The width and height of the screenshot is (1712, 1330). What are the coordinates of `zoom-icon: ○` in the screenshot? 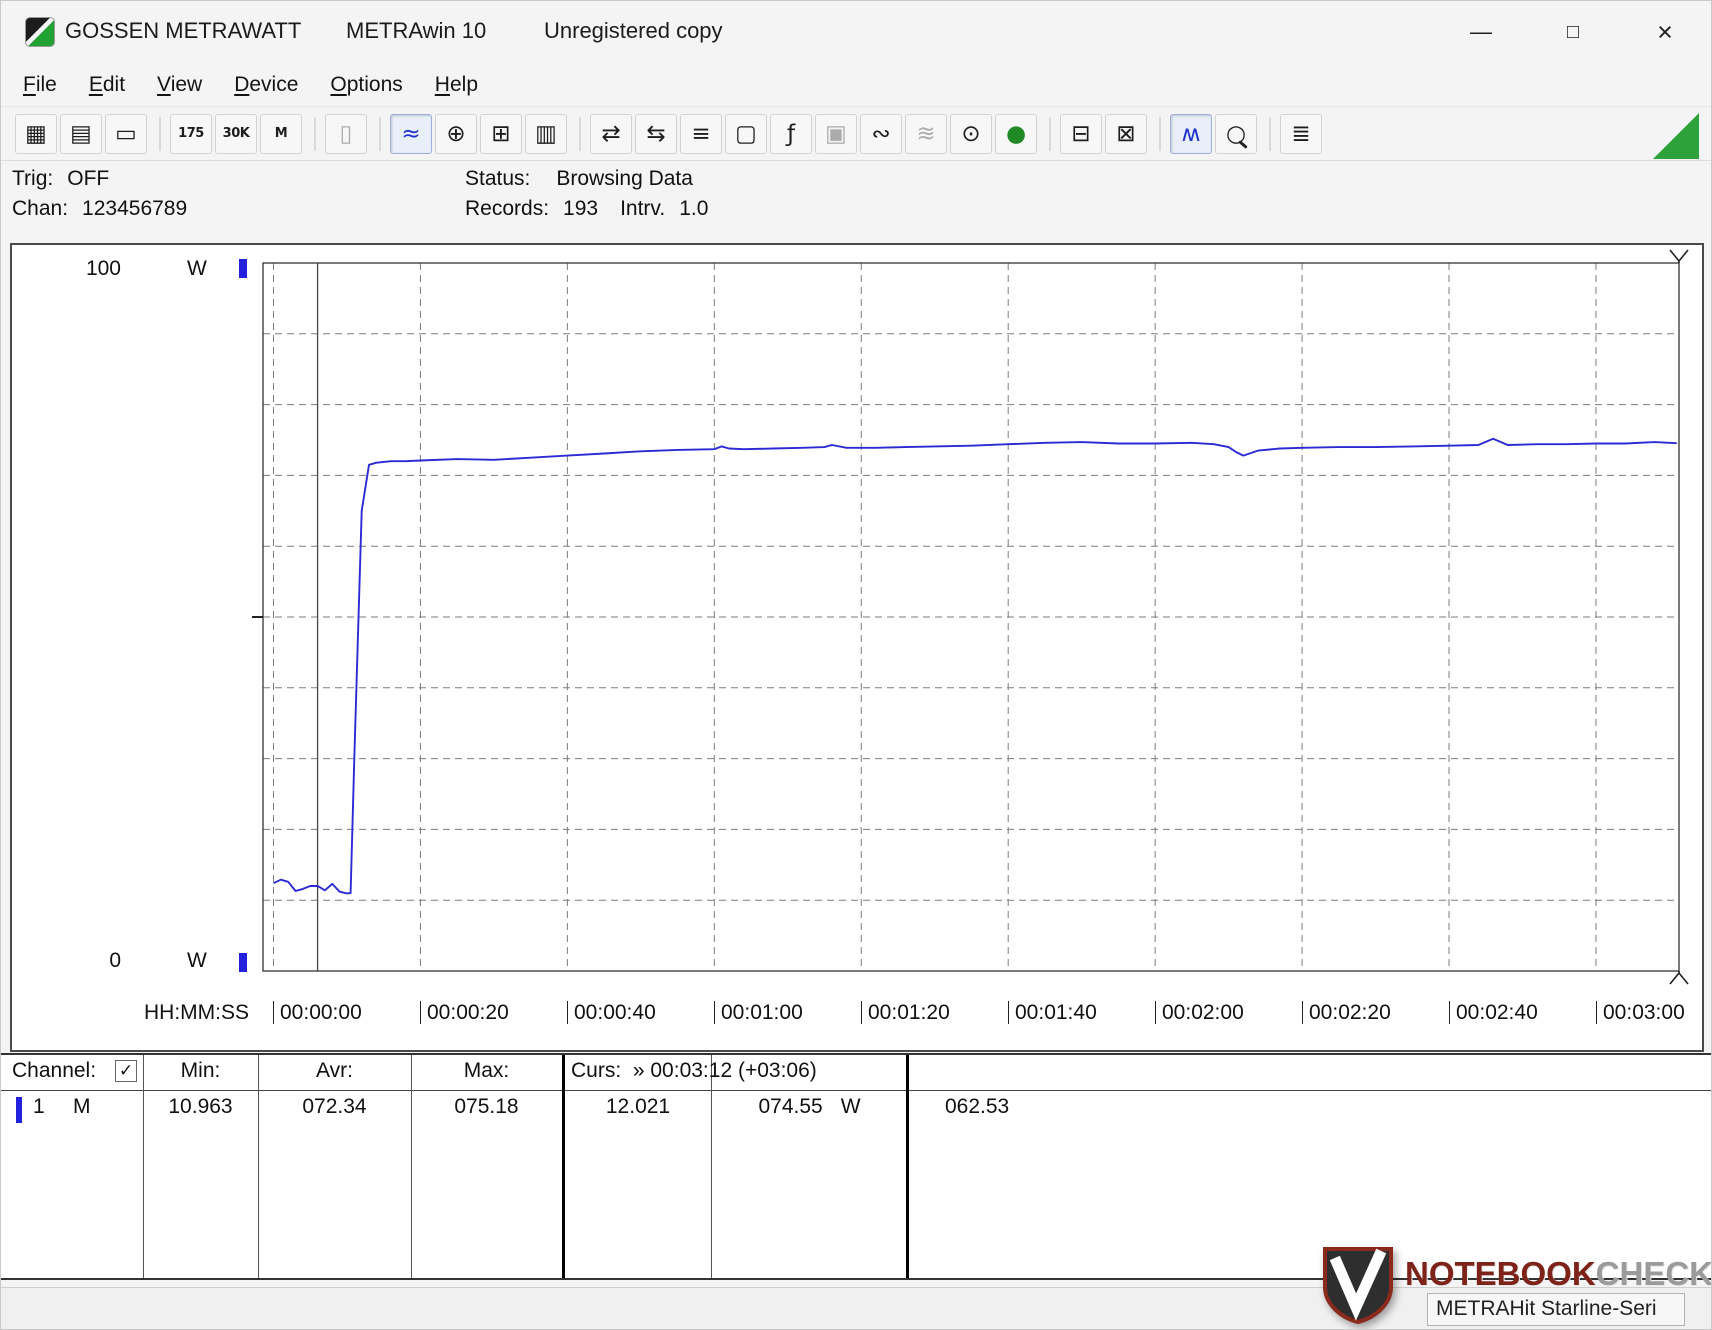 It's located at (1236, 133).